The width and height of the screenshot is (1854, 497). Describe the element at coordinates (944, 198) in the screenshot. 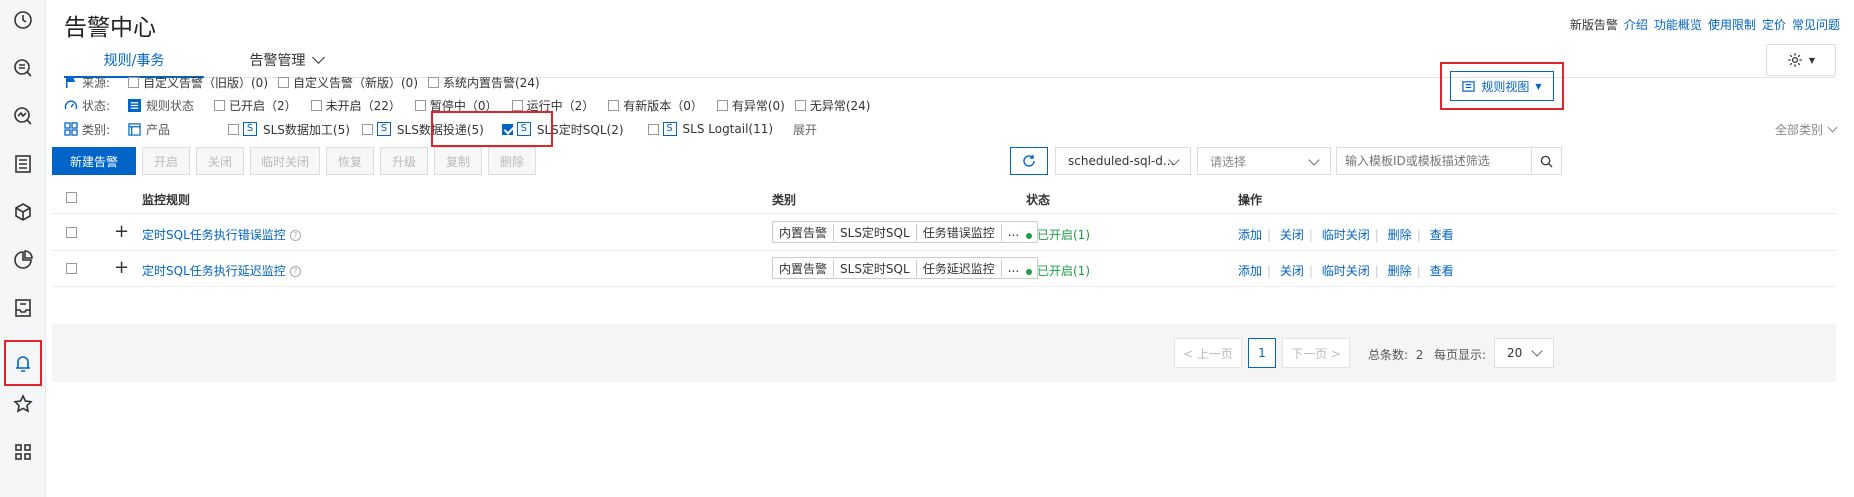

I see `table-header: 监控规则 类别 状态 操作` at that location.